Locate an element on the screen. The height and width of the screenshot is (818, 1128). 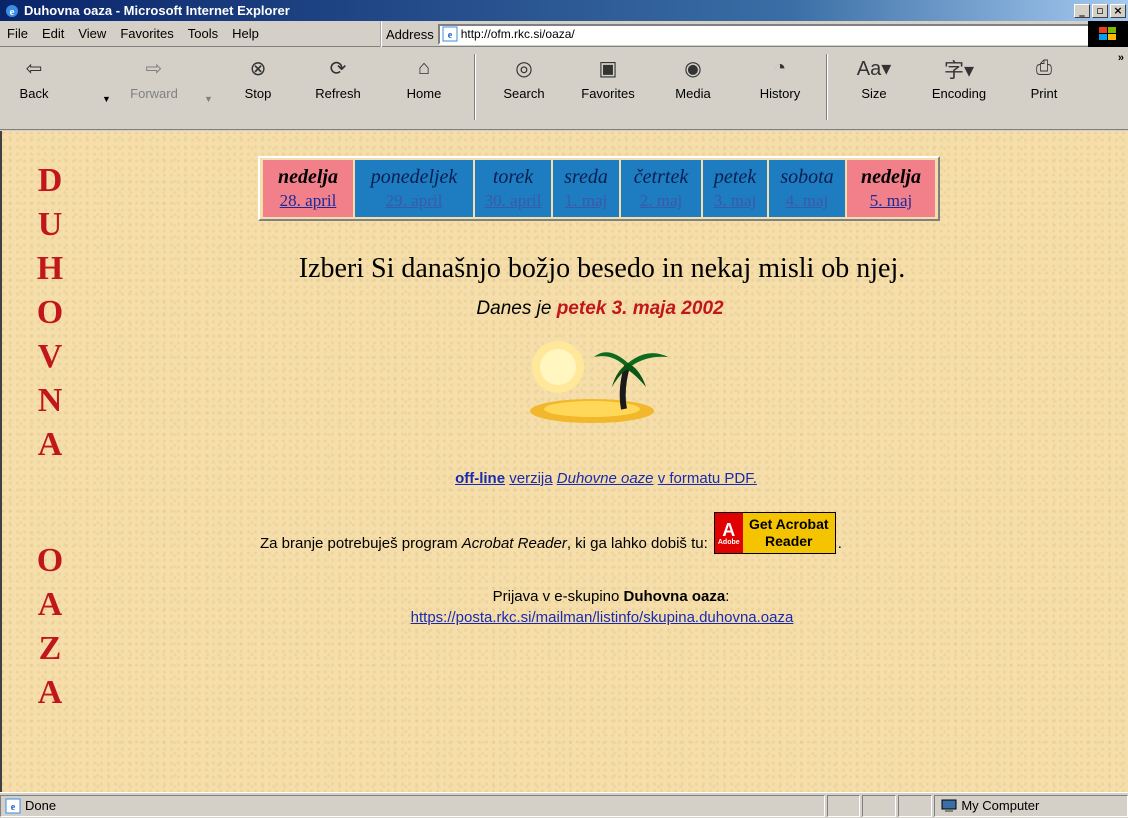
day-name: četrtek is located at coordinates (661, 177).